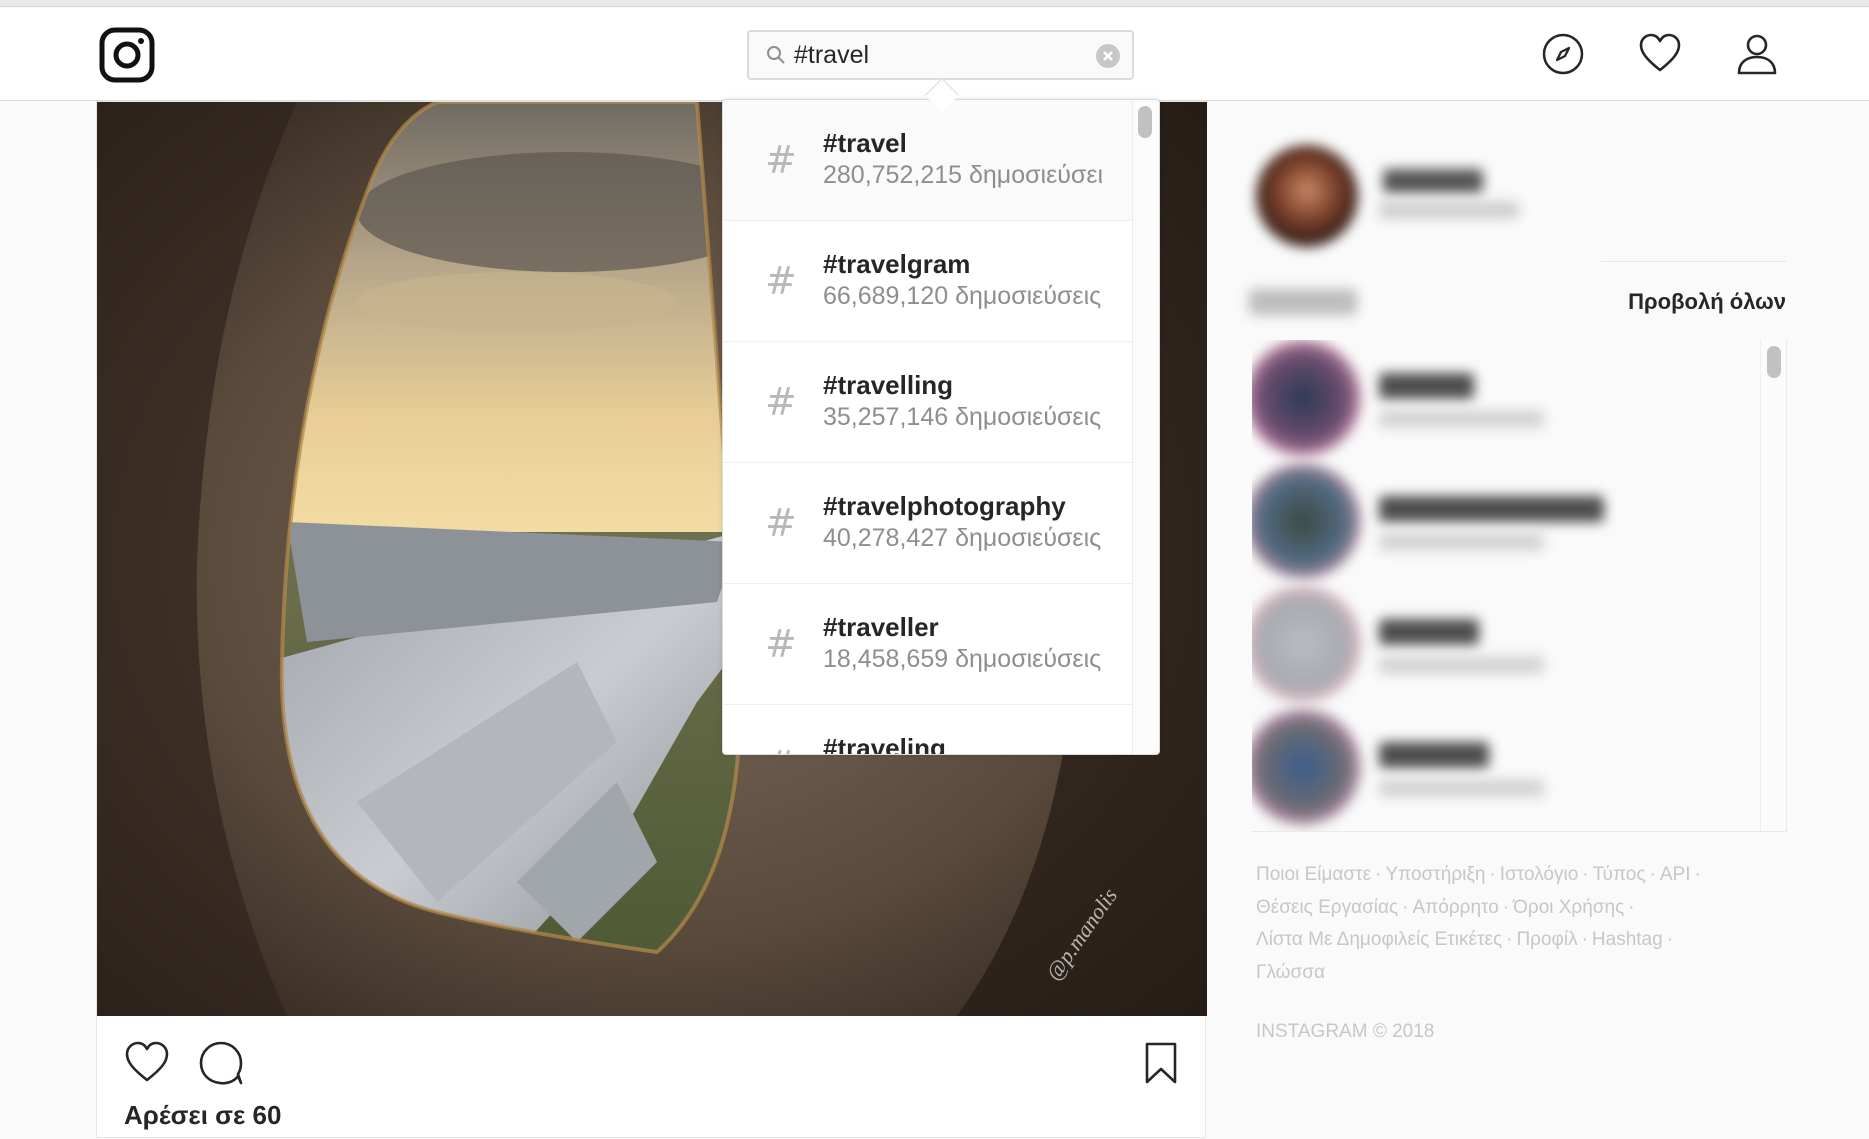  Describe the element at coordinates (1435, 874) in the screenshot. I see `footer-link: Υποστήριξη` at that location.